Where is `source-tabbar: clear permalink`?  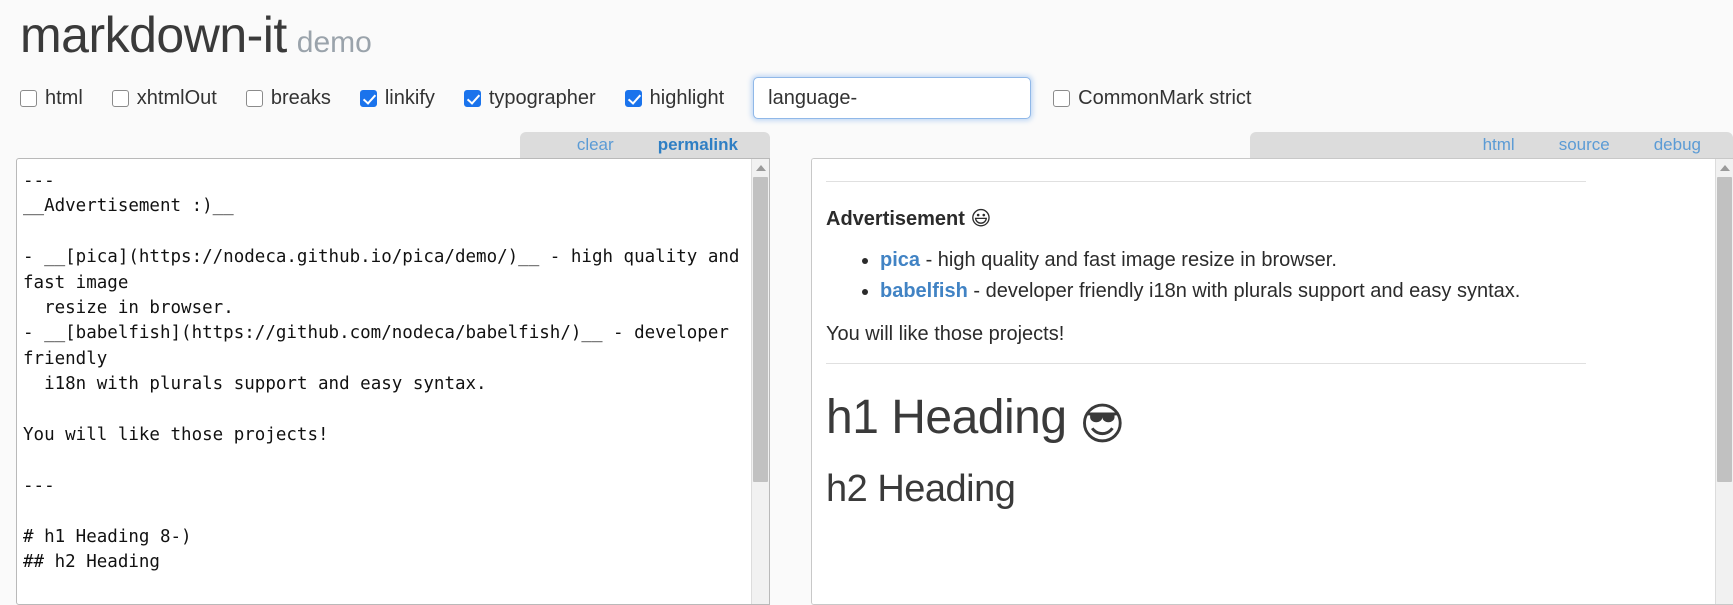 source-tabbar: clear permalink is located at coordinates (645, 145).